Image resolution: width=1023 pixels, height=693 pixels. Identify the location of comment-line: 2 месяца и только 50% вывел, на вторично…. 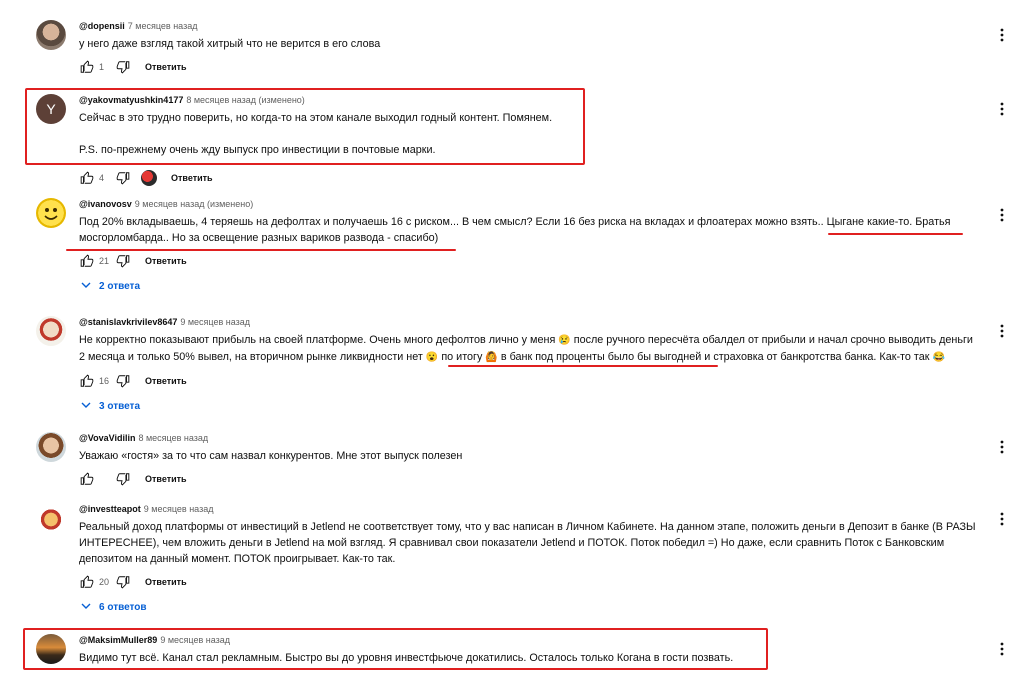
(251, 357).